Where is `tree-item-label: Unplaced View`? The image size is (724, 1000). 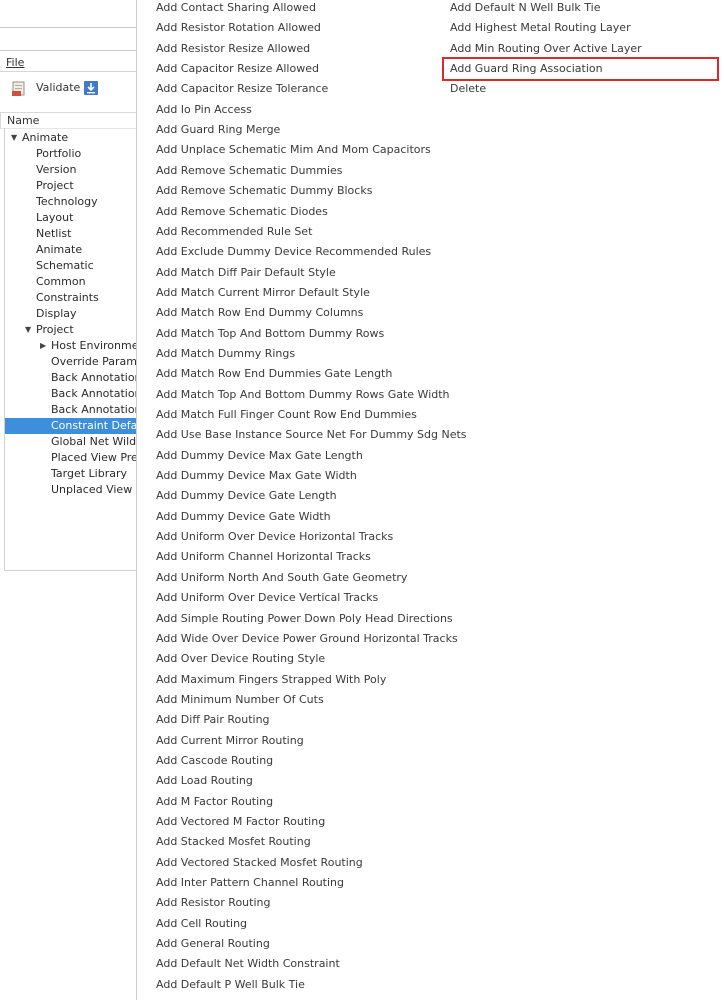
tree-item-label: Unplaced View is located at coordinates (92, 489).